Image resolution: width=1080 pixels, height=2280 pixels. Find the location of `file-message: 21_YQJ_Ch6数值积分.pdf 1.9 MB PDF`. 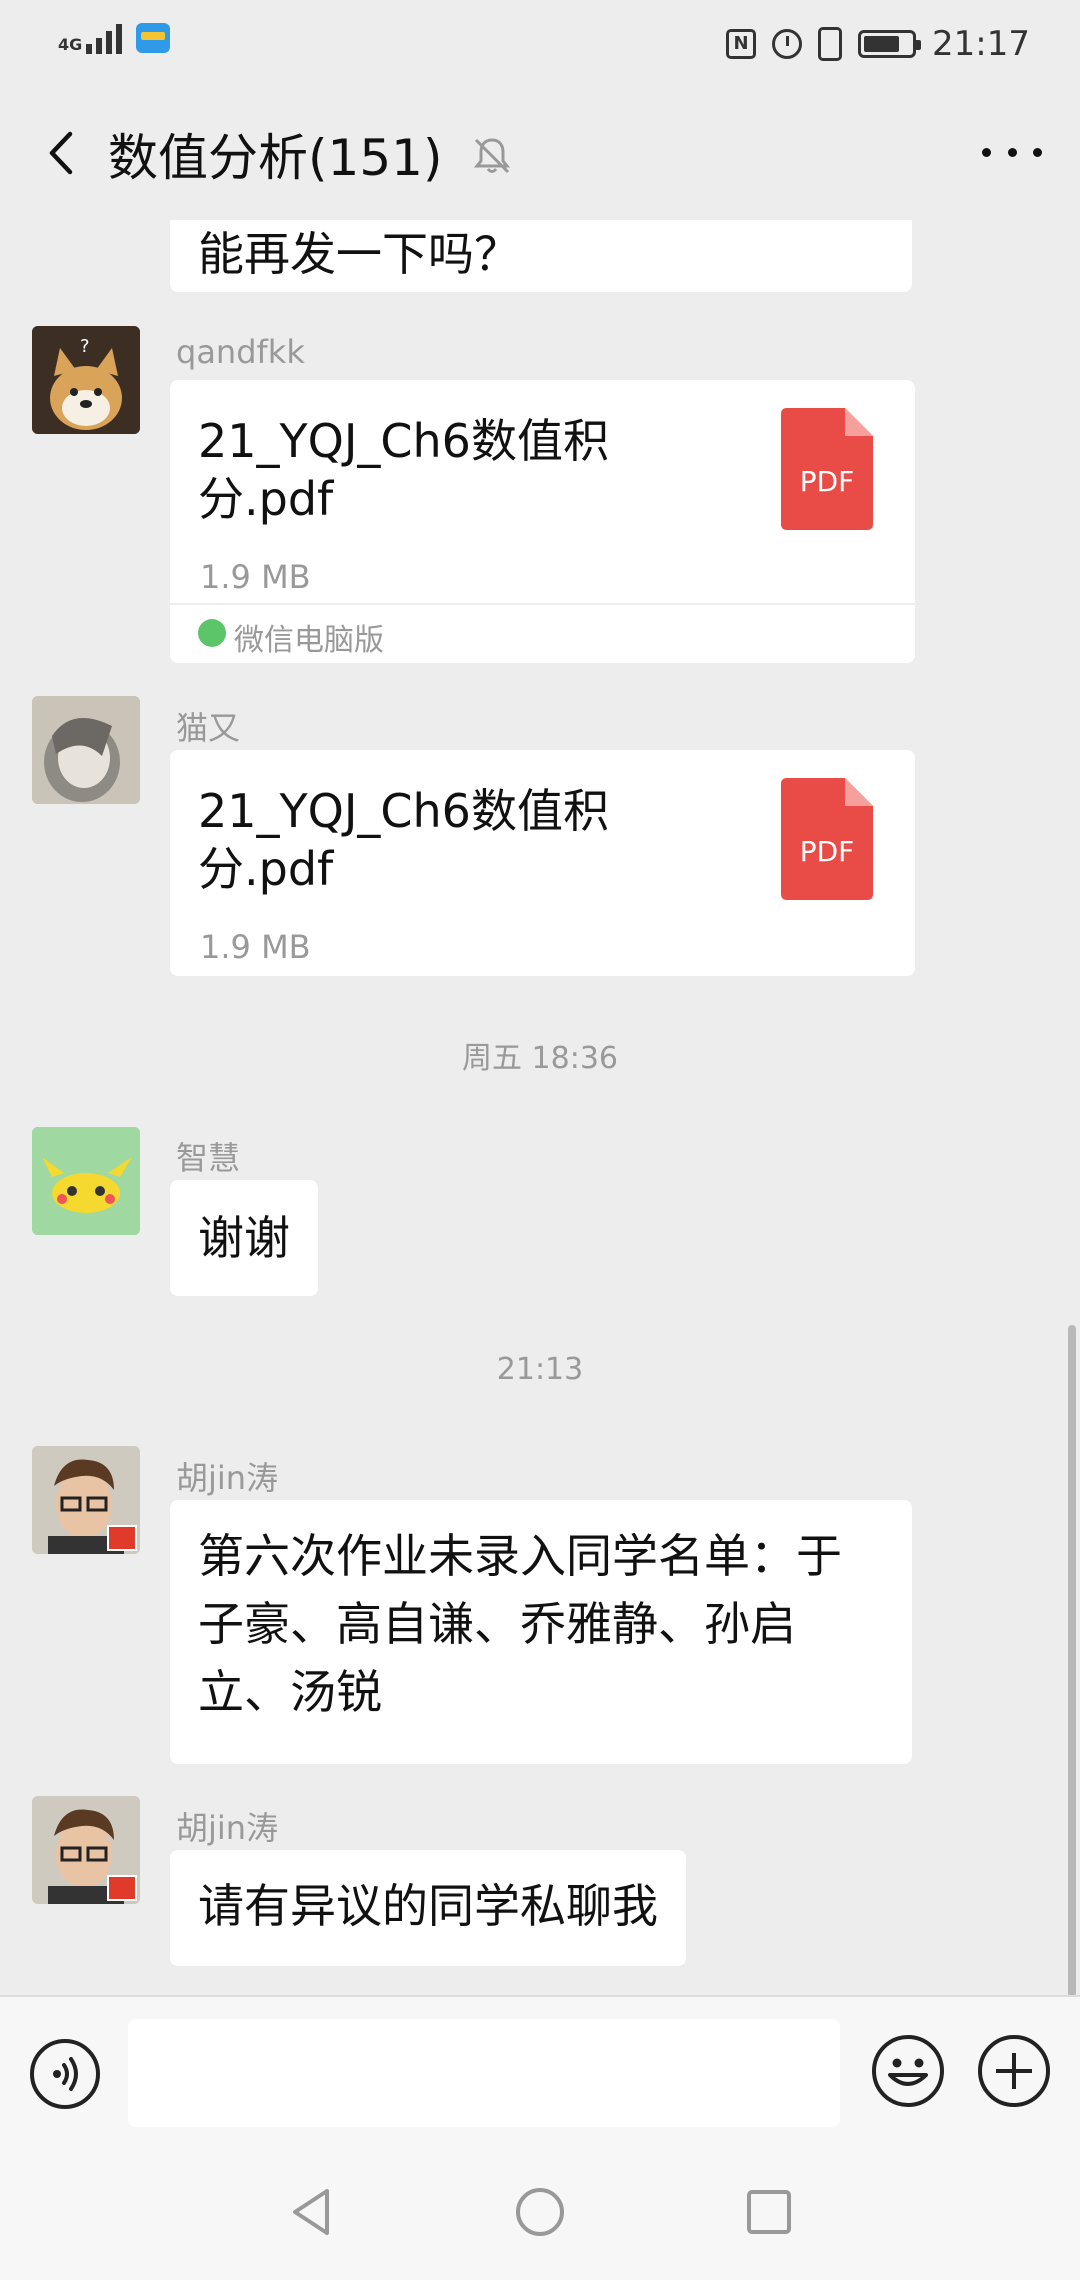

file-message: 21_YQJ_Ch6数值积分.pdf 1.9 MB PDF is located at coordinates (542, 863).